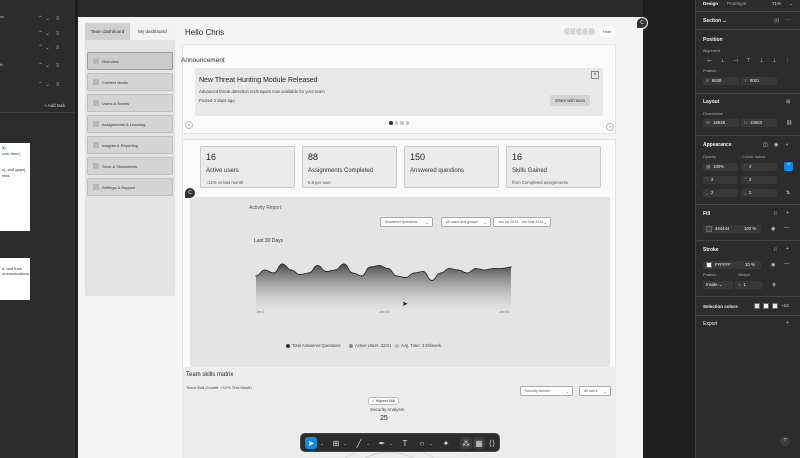 The height and width of the screenshot is (458, 800). Describe the element at coordinates (722, 61) in the screenshot. I see `align-center-h-icon: ⊥` at that location.